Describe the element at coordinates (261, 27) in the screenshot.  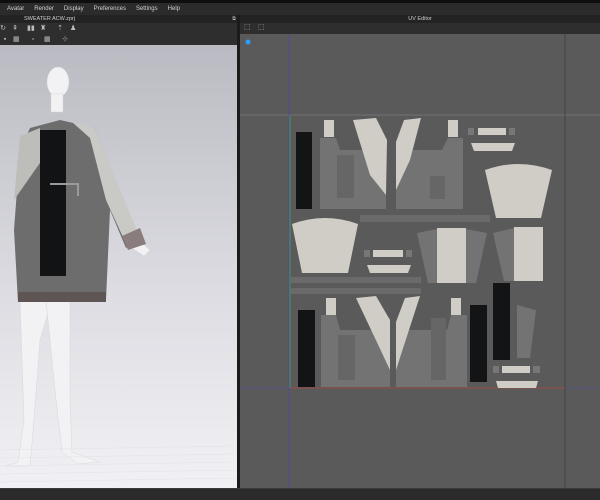
I see `uv-transform-icon: ⬚` at that location.